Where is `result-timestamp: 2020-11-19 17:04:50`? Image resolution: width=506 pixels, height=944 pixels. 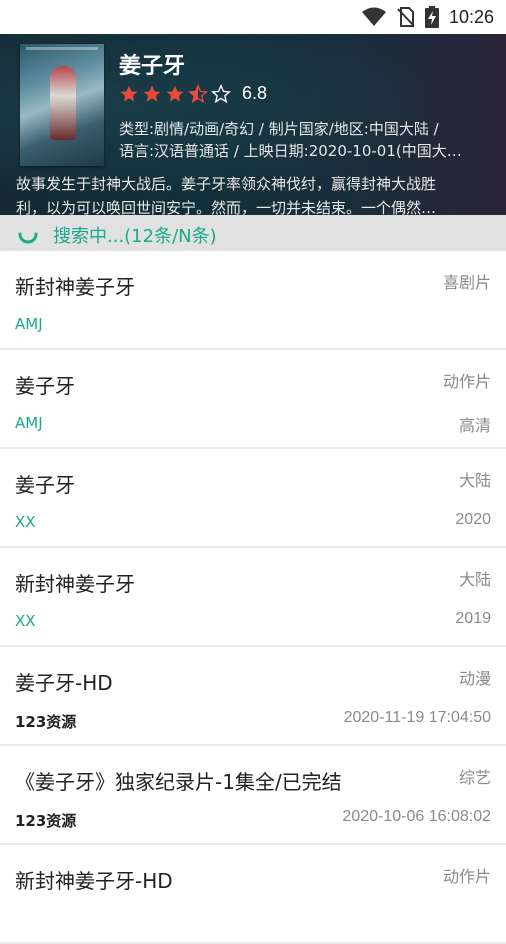 result-timestamp: 2020-11-19 17:04:50 is located at coordinates (417, 717).